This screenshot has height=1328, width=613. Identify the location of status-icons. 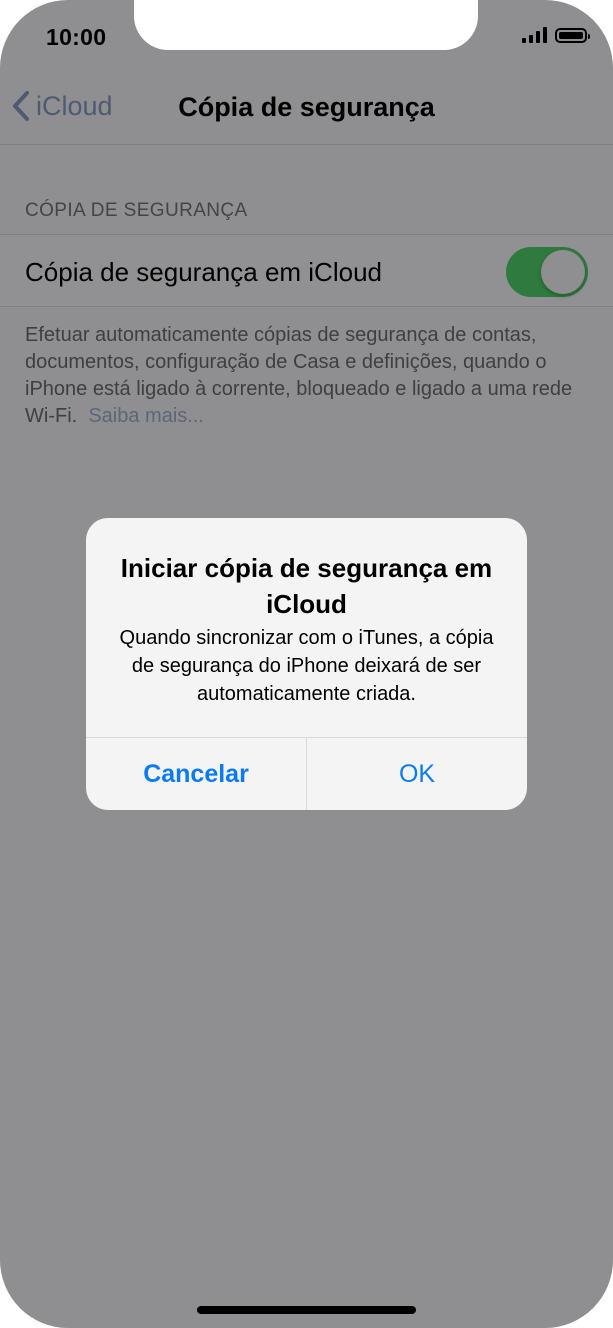
(556, 35).